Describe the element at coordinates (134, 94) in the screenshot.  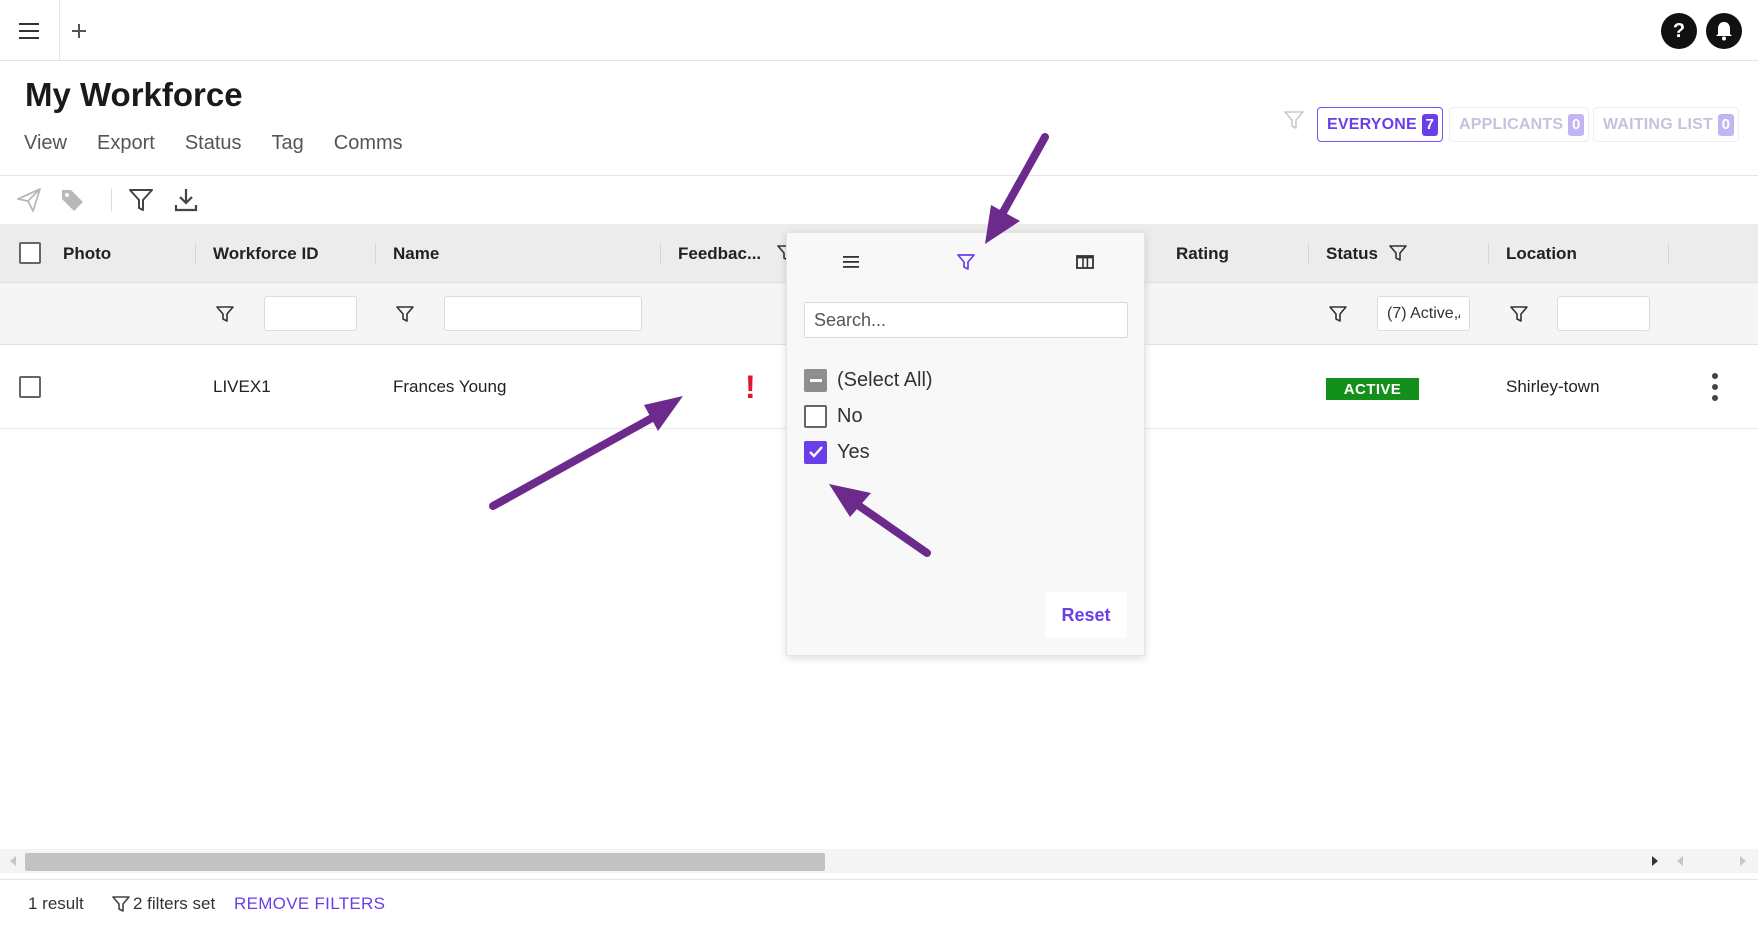
I see `page-title: My Workforce` at that location.